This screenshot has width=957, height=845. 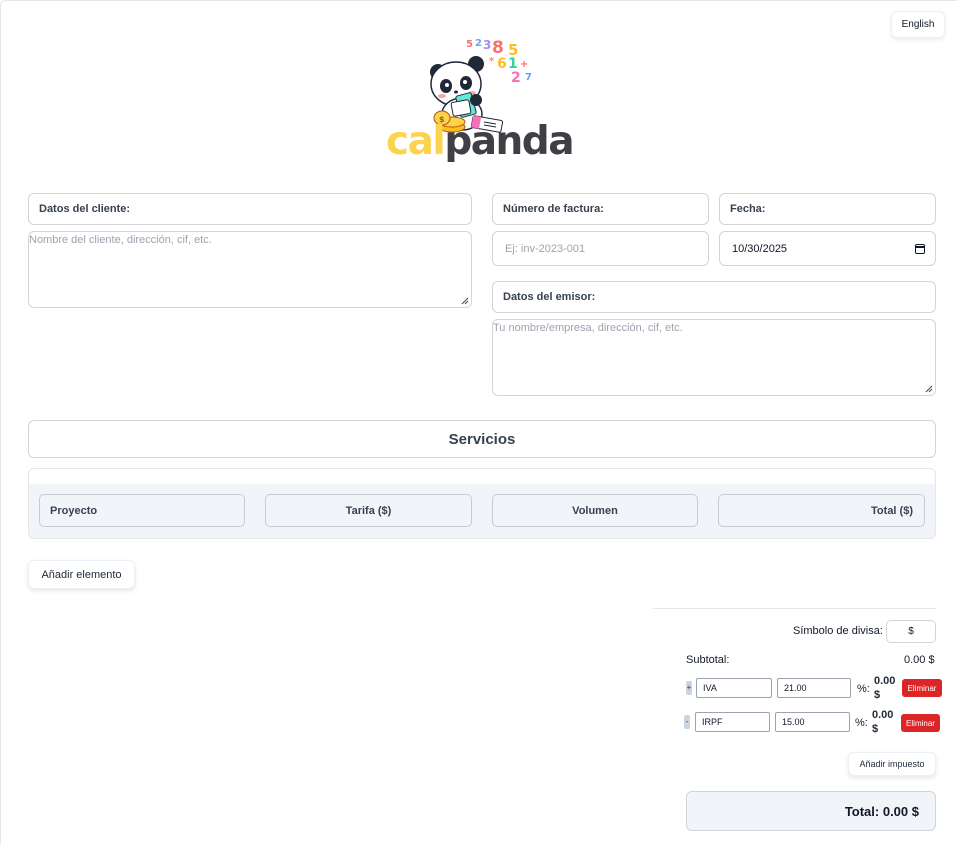 I want to click on add-tax-button: Añadir impuesto, so click(x=892, y=764).